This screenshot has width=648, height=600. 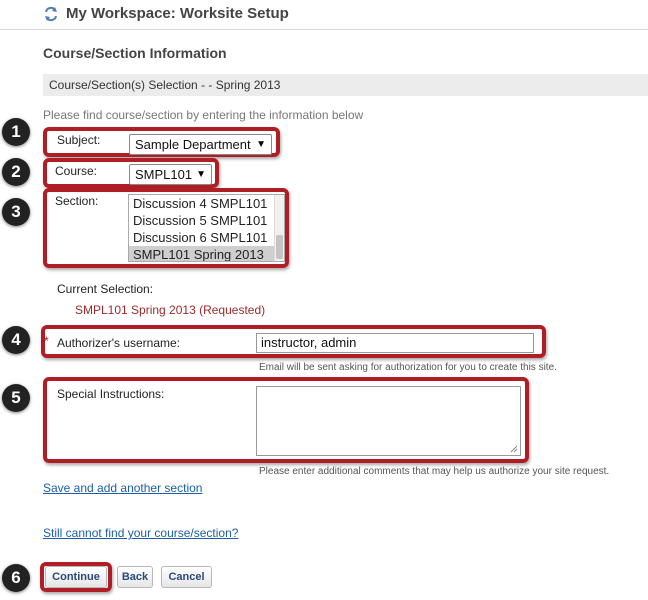 I want to click on step-badge-4: 4, so click(x=16, y=340).